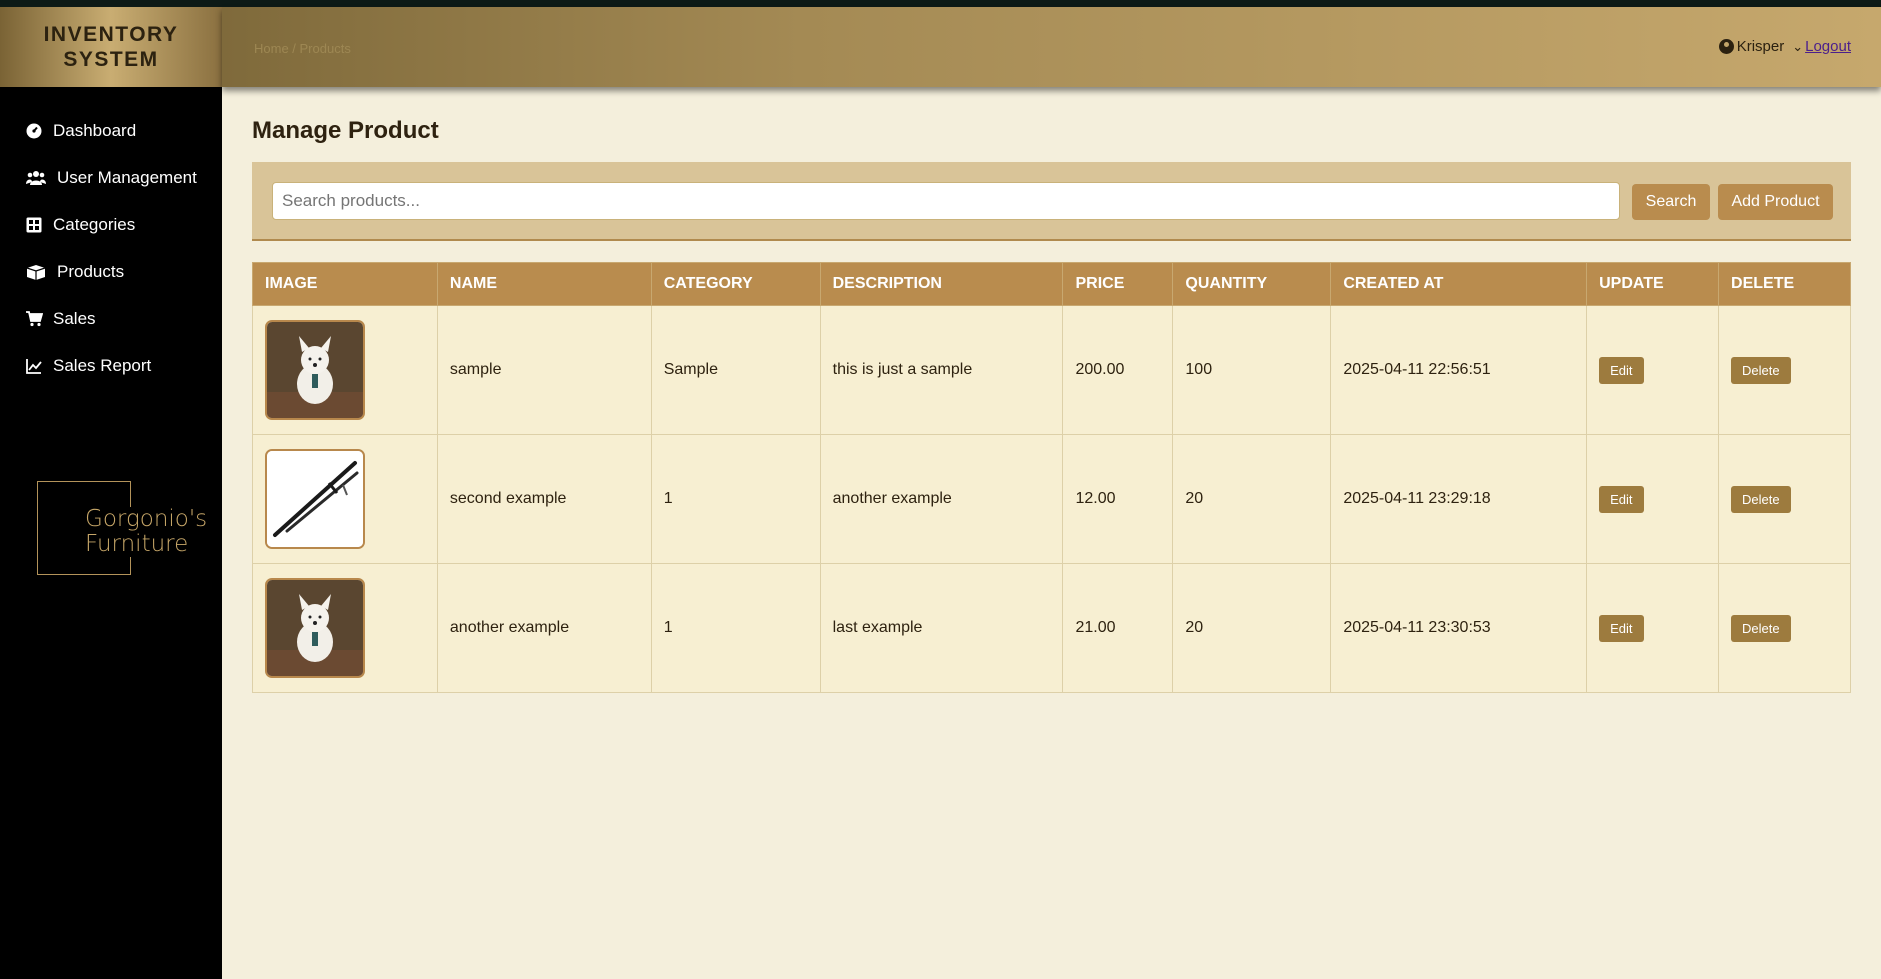 This screenshot has height=979, width=1881. What do you see at coordinates (36, 272) in the screenshot?
I see `box-icon` at bounding box center [36, 272].